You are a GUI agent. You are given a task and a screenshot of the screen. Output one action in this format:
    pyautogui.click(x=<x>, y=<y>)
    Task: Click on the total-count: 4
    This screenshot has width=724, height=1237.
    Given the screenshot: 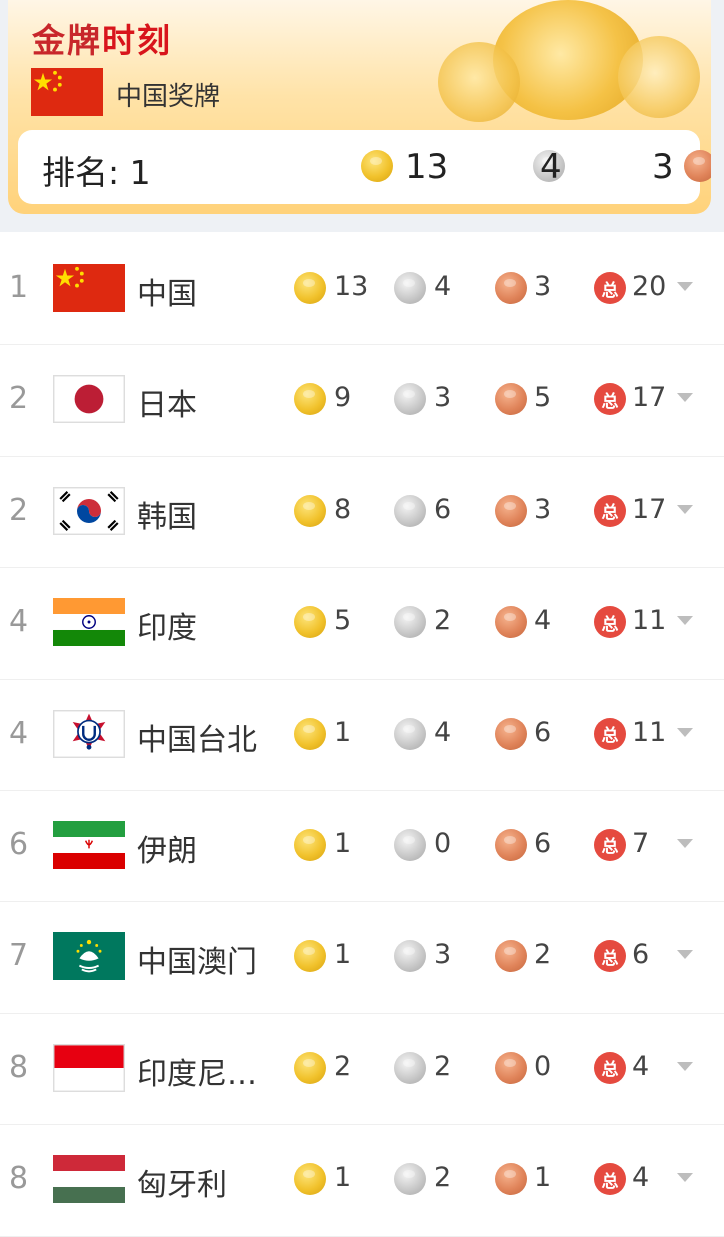 What is the action you would take?
    pyautogui.click(x=641, y=1178)
    